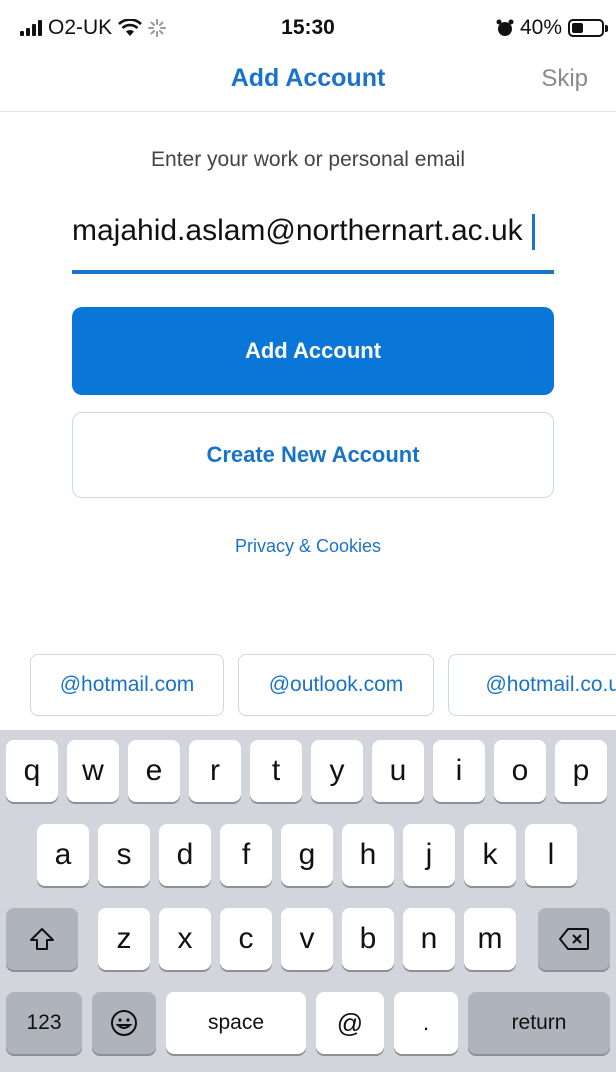 This screenshot has height=1072, width=616. I want to click on backspace-icon, so click(574, 939).